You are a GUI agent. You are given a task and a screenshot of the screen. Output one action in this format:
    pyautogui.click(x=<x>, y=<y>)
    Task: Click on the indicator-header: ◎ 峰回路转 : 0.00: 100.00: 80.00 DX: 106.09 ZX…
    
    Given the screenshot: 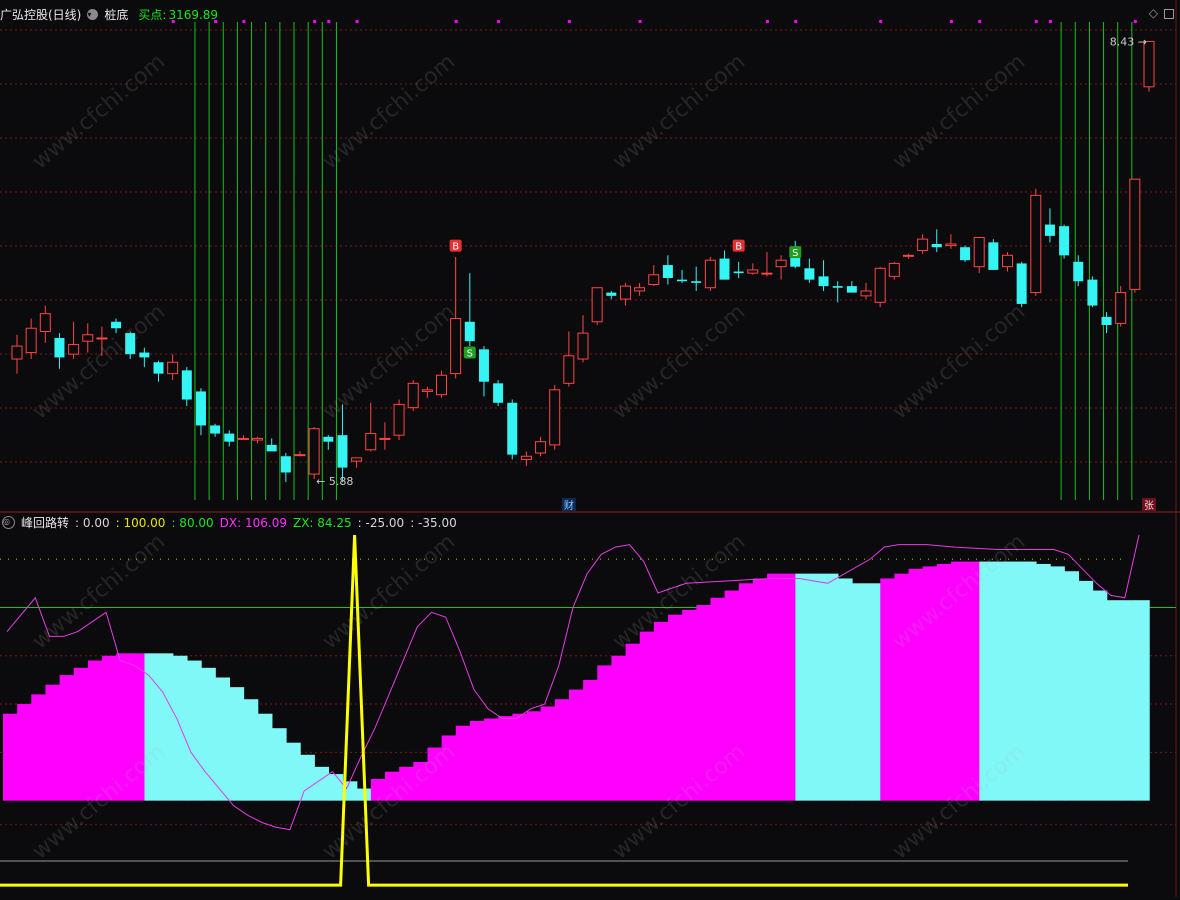 What is the action you would take?
    pyautogui.click(x=229, y=522)
    